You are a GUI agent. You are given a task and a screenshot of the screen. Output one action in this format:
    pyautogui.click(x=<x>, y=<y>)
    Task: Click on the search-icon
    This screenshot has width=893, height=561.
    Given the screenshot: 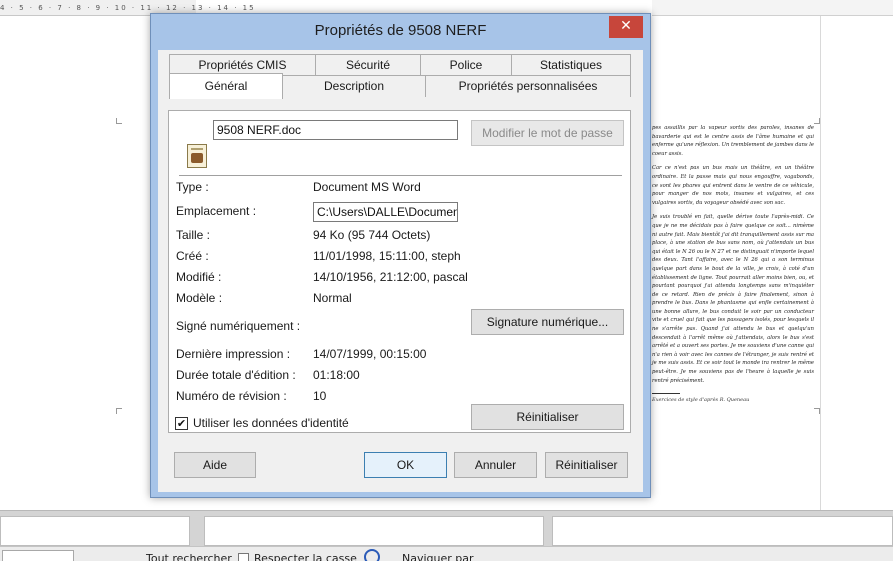 What is the action you would take?
    pyautogui.click(x=372, y=555)
    